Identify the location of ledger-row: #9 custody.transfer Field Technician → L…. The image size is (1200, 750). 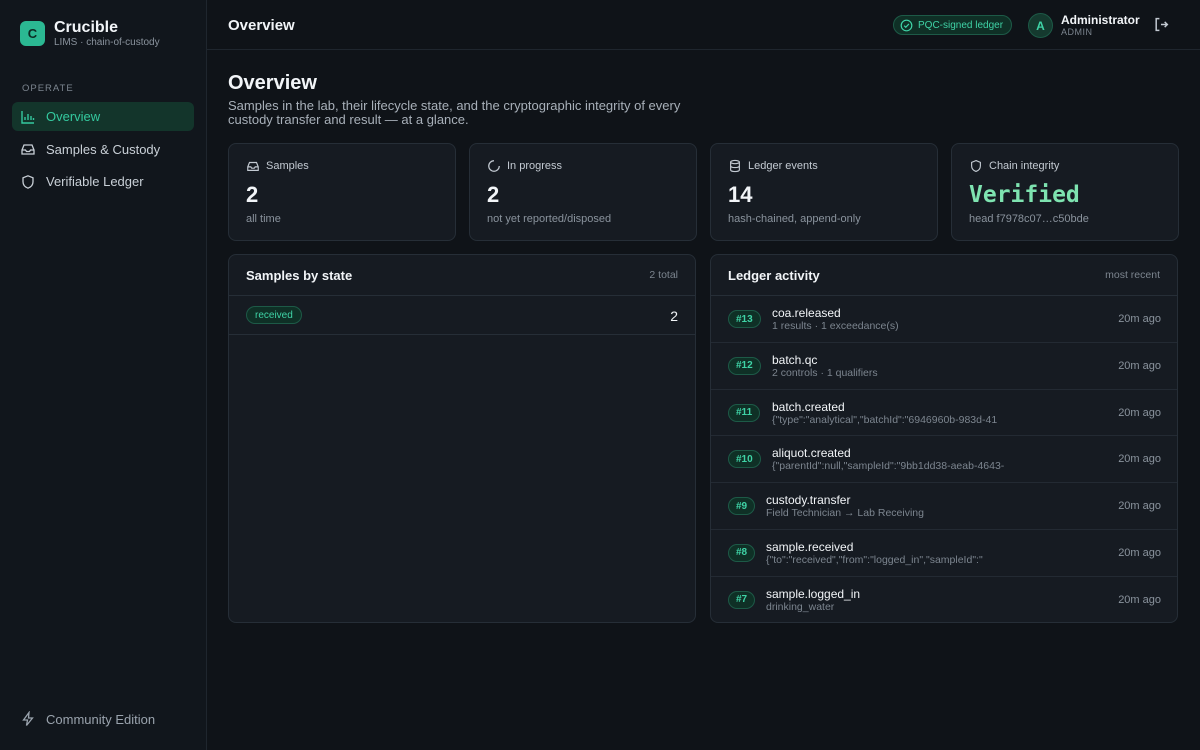
(944, 506).